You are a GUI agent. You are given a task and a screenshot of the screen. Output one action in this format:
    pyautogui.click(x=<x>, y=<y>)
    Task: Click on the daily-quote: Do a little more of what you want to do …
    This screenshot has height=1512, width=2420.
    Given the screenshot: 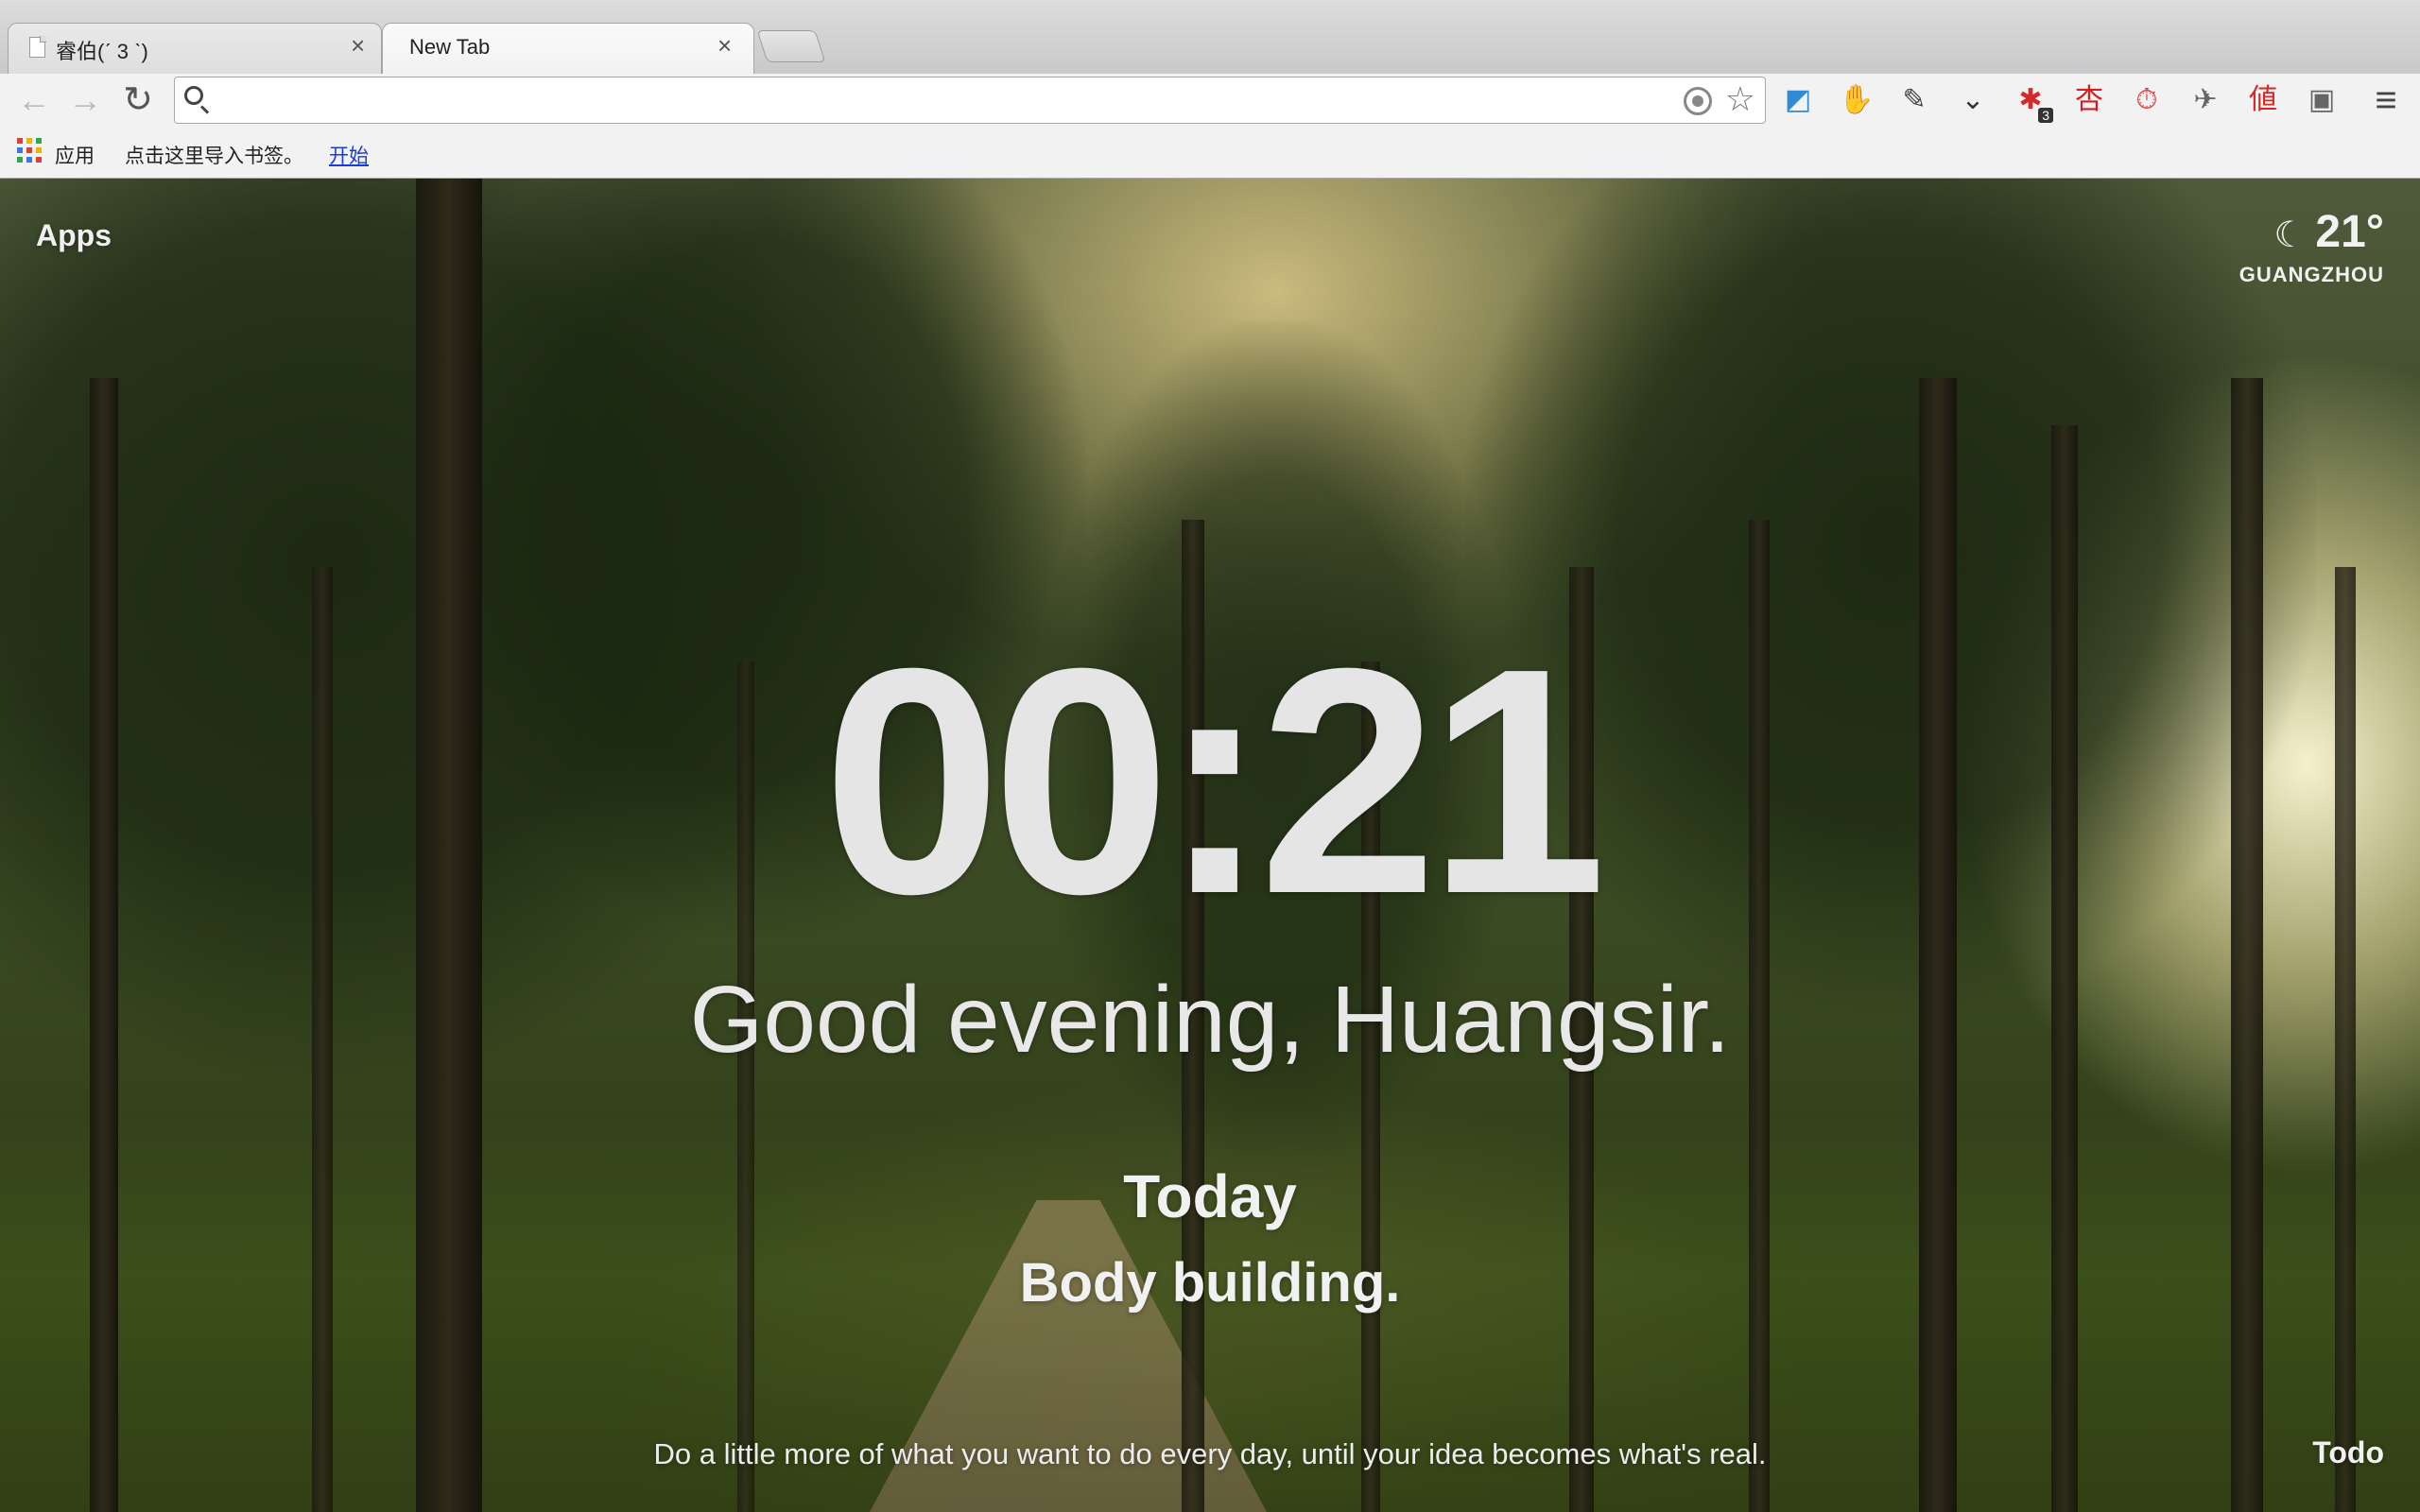 What is the action you would take?
    pyautogui.click(x=1210, y=1453)
    